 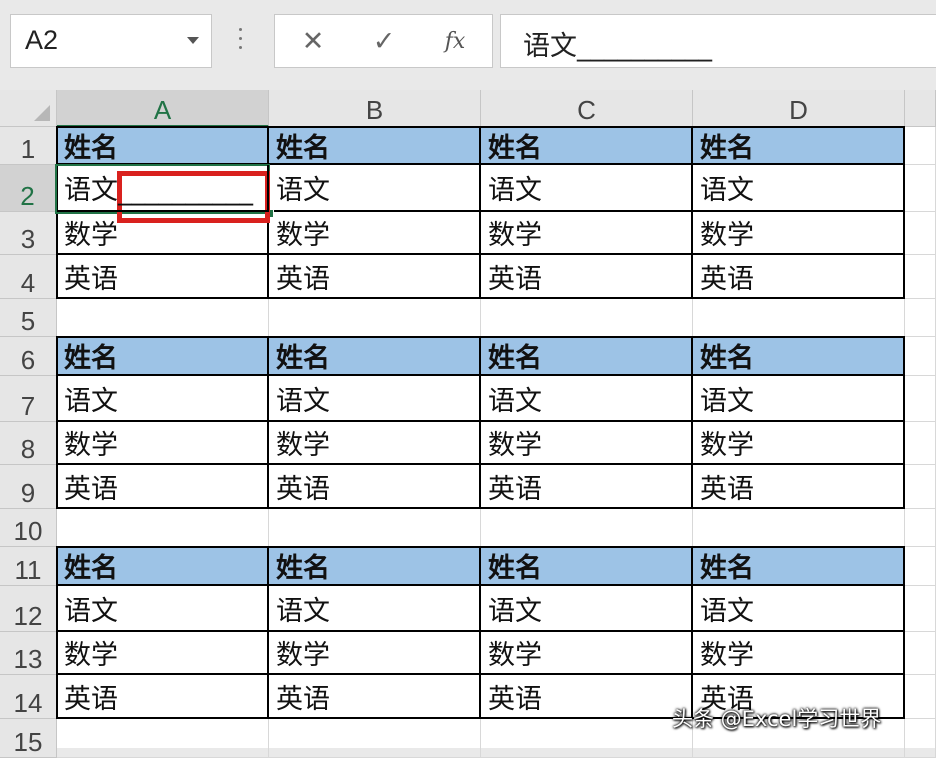 What do you see at coordinates (375, 108) in the screenshot?
I see `column-header-b: B` at bounding box center [375, 108].